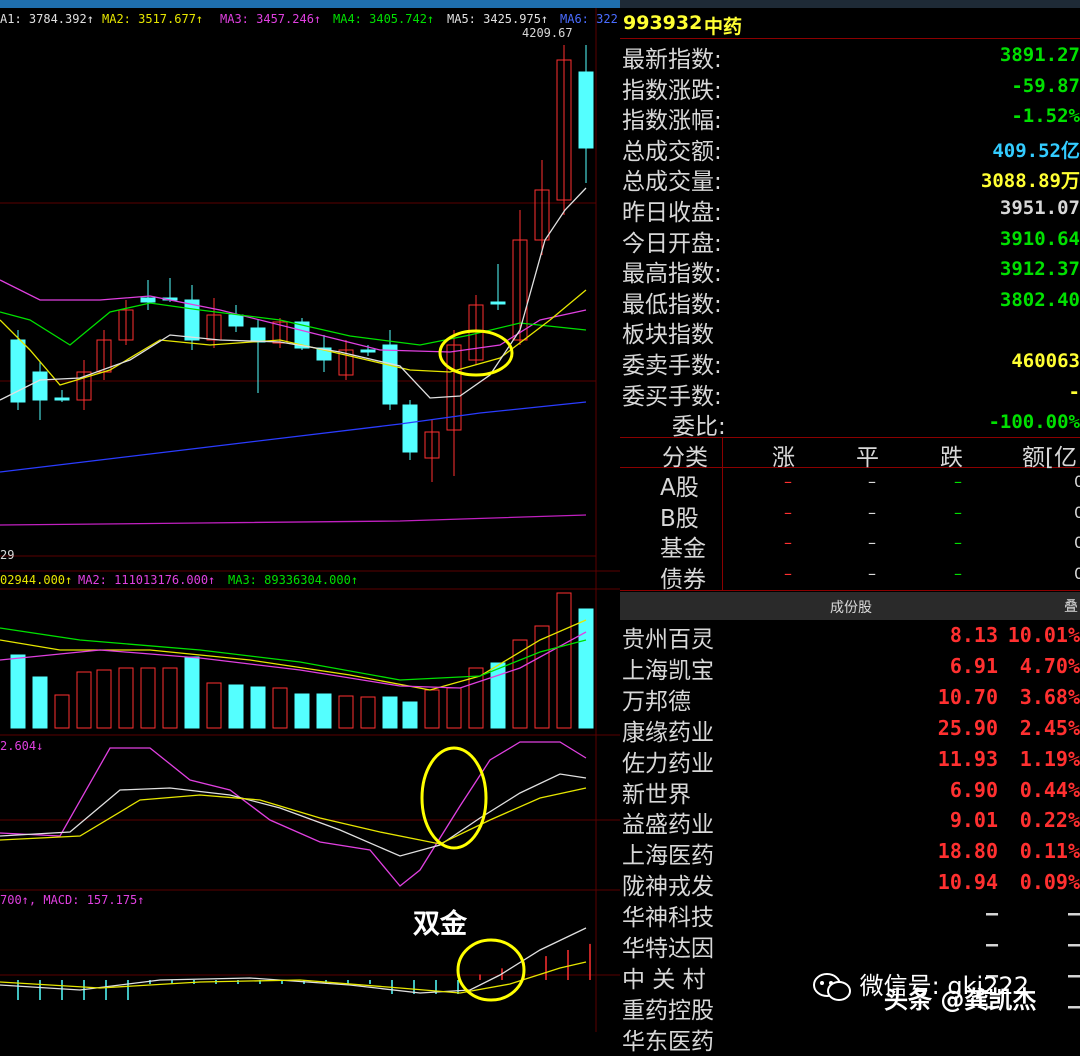 The width and height of the screenshot is (1080, 1056). I want to click on component-name: 康缘药业, so click(668, 730).